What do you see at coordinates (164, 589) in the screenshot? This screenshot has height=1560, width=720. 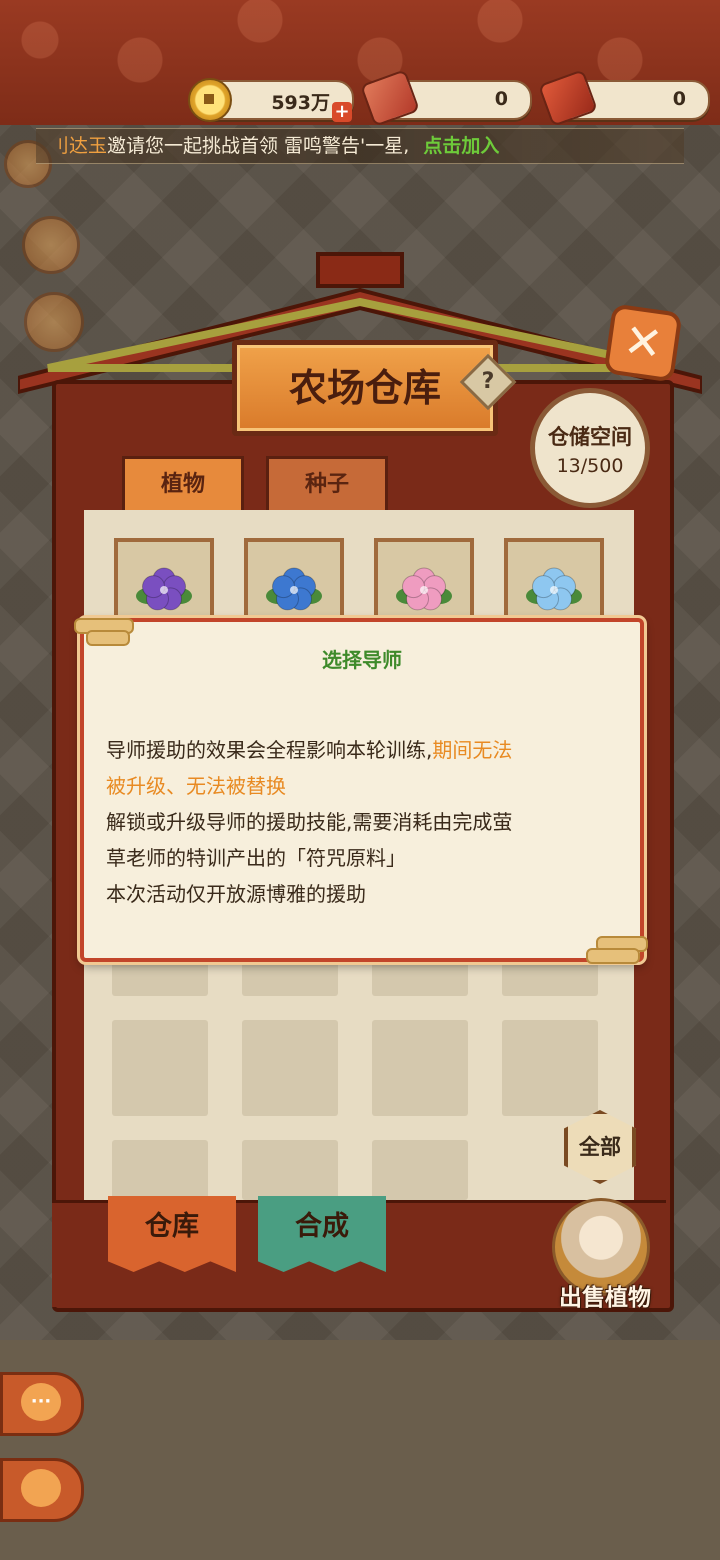 I see `purple-flower-icon` at bounding box center [164, 589].